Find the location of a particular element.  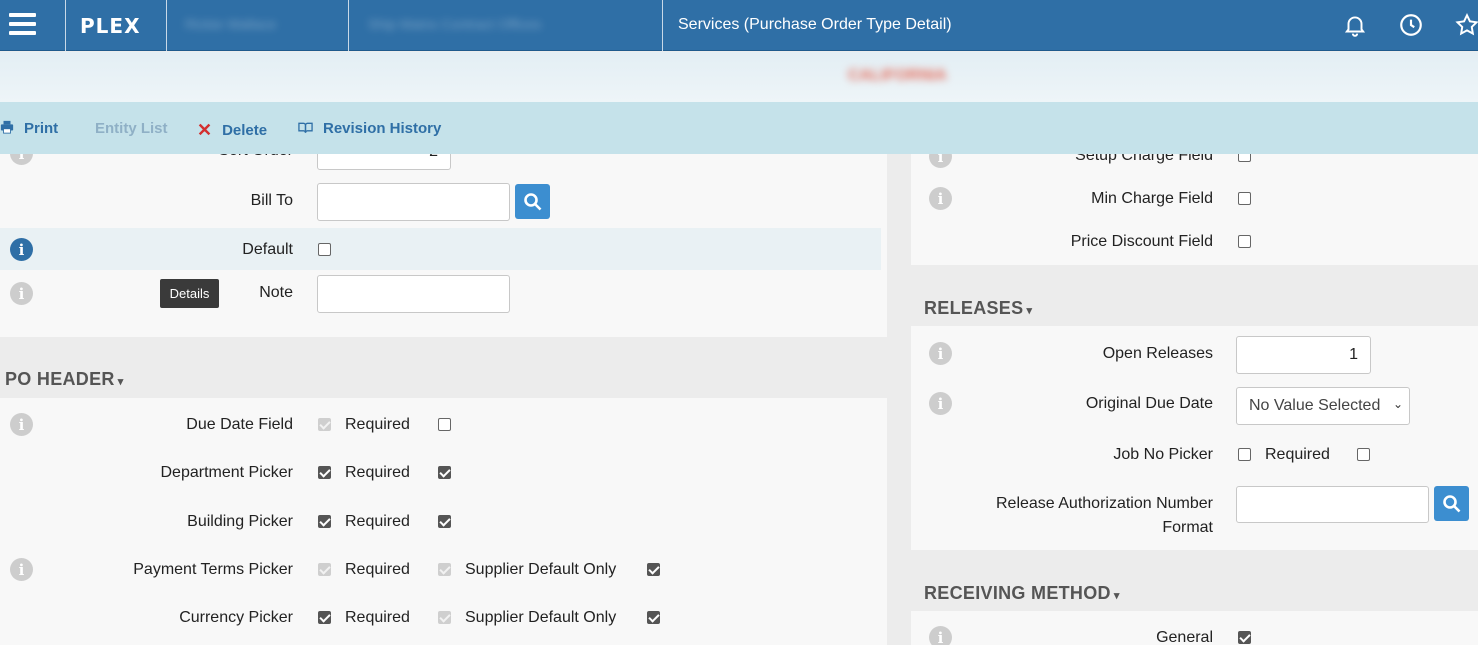

original-due-date-label: Original Due Date is located at coordinates (1149, 403).